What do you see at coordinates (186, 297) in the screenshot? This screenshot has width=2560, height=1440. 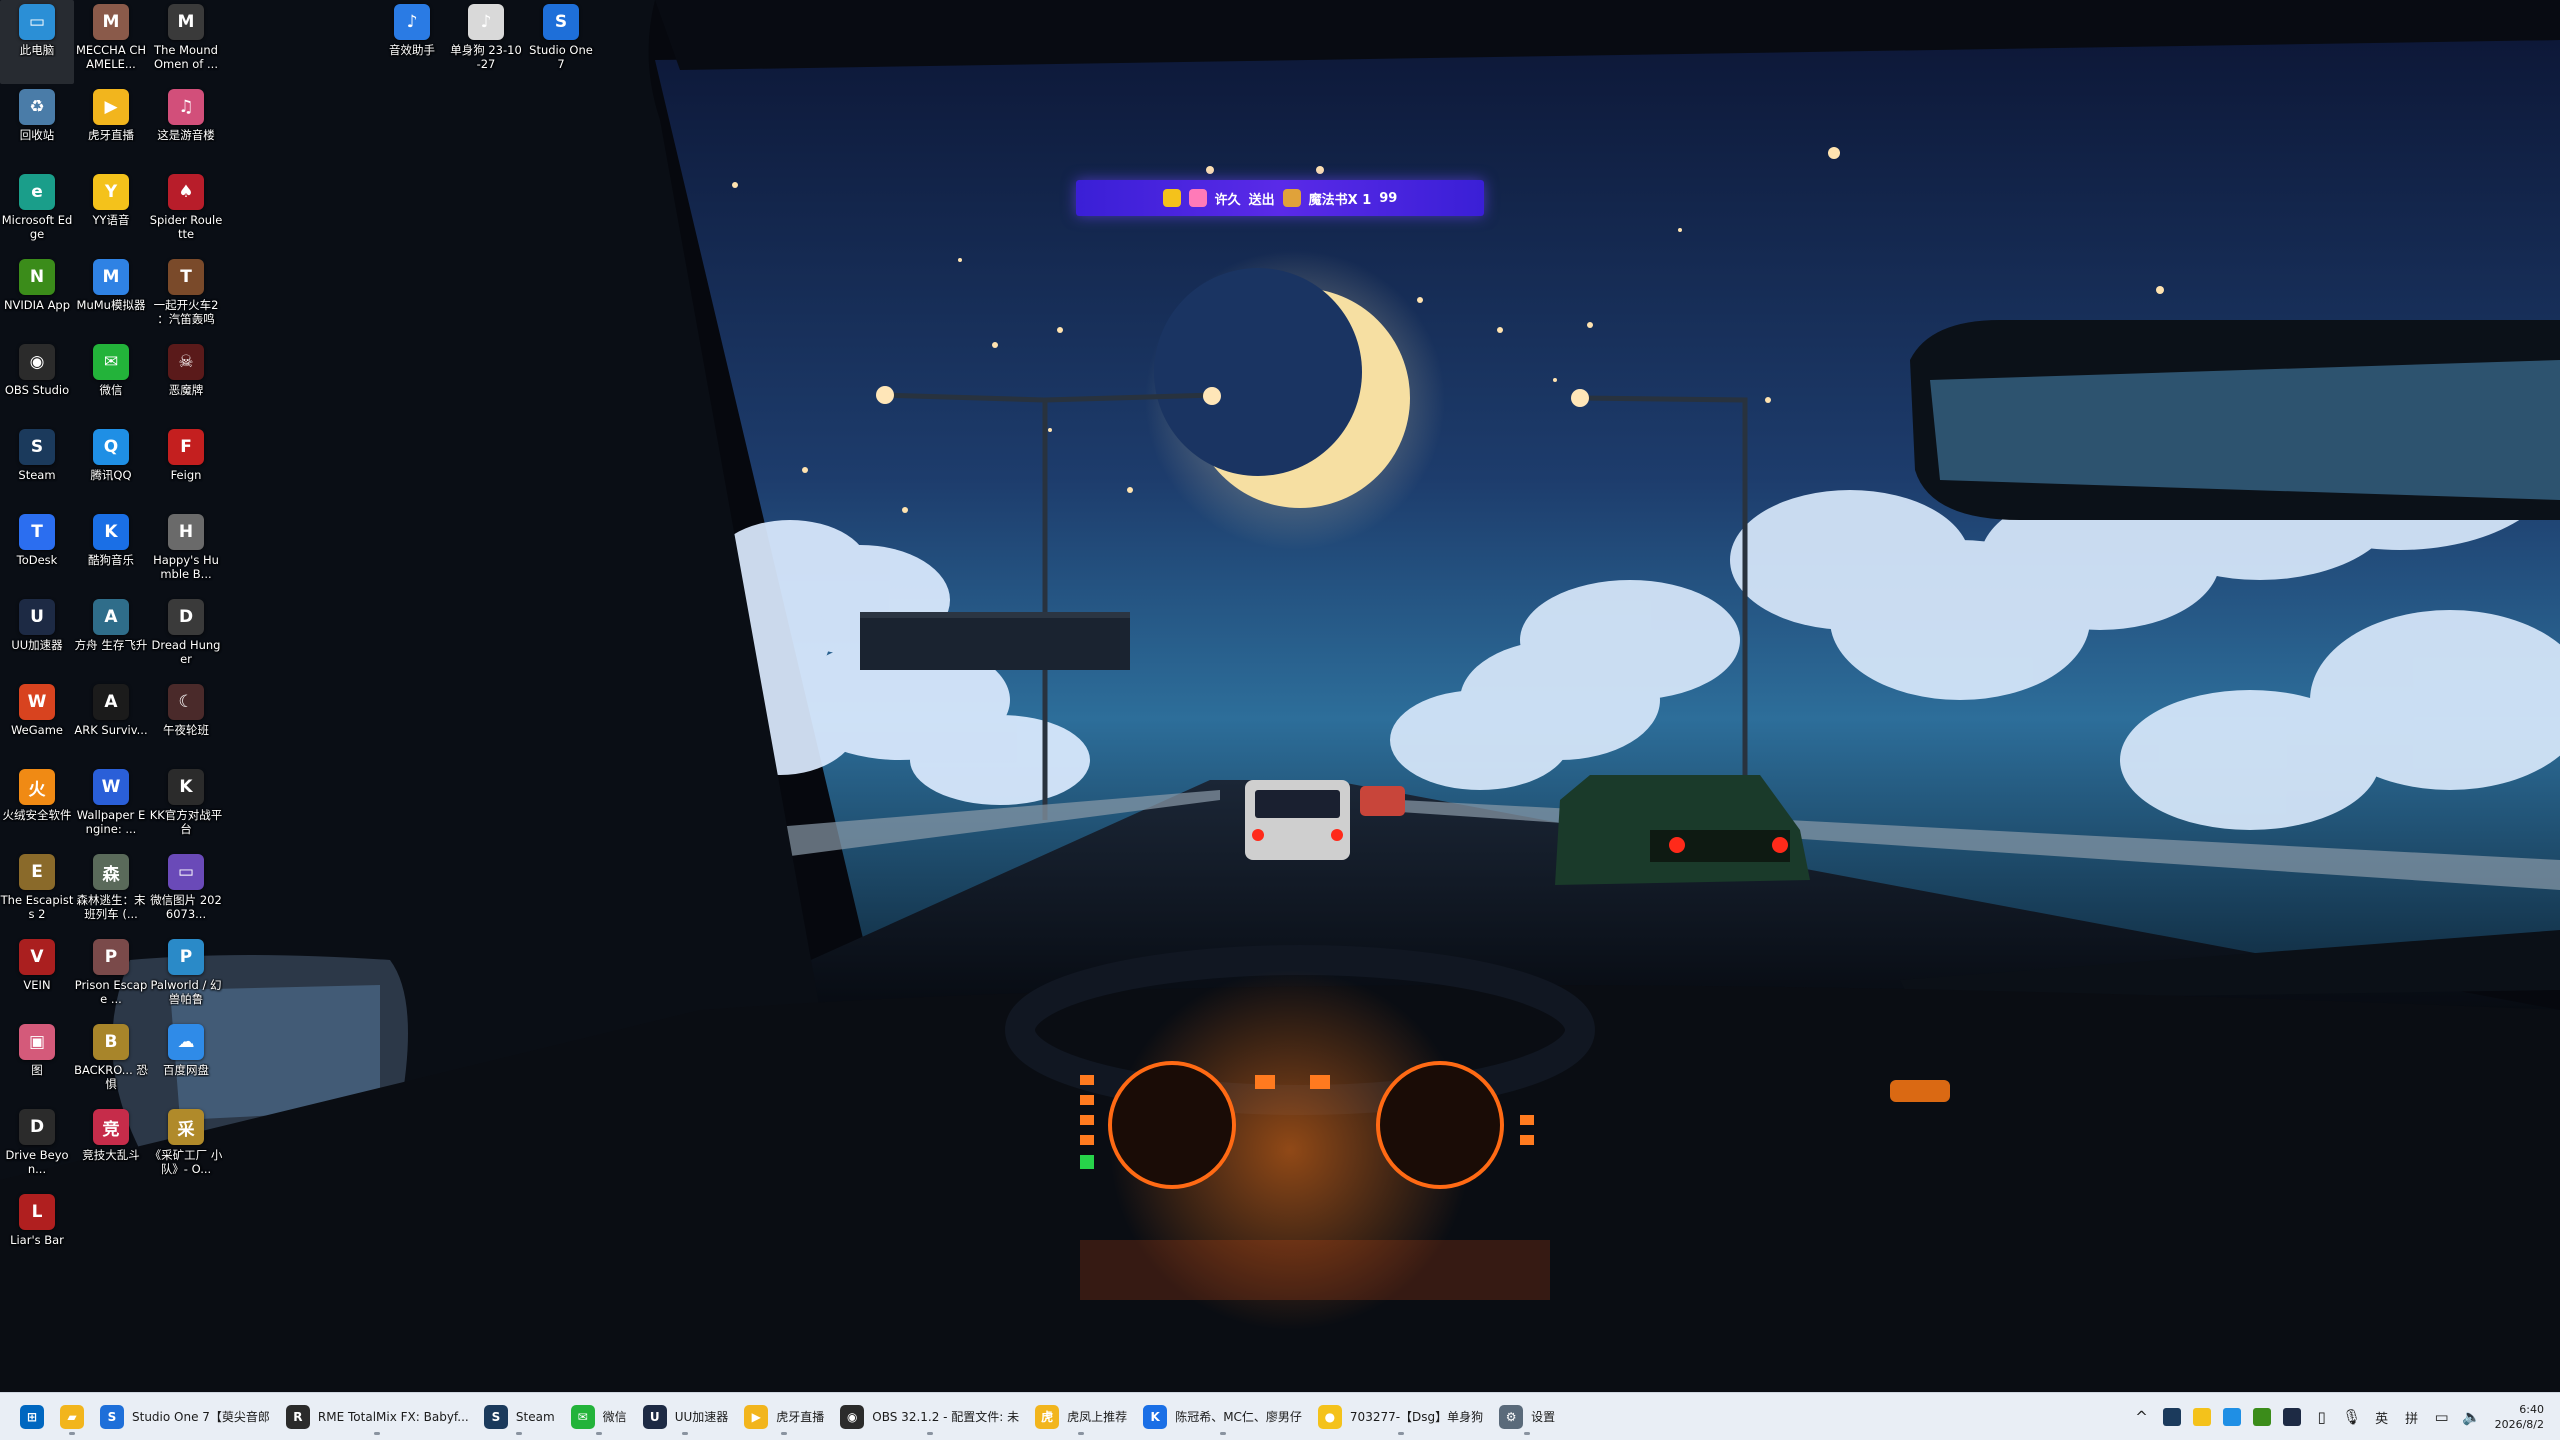 I see `desktop-icon-train: T 一起开火车2 ：汽笛轰鸣` at bounding box center [186, 297].